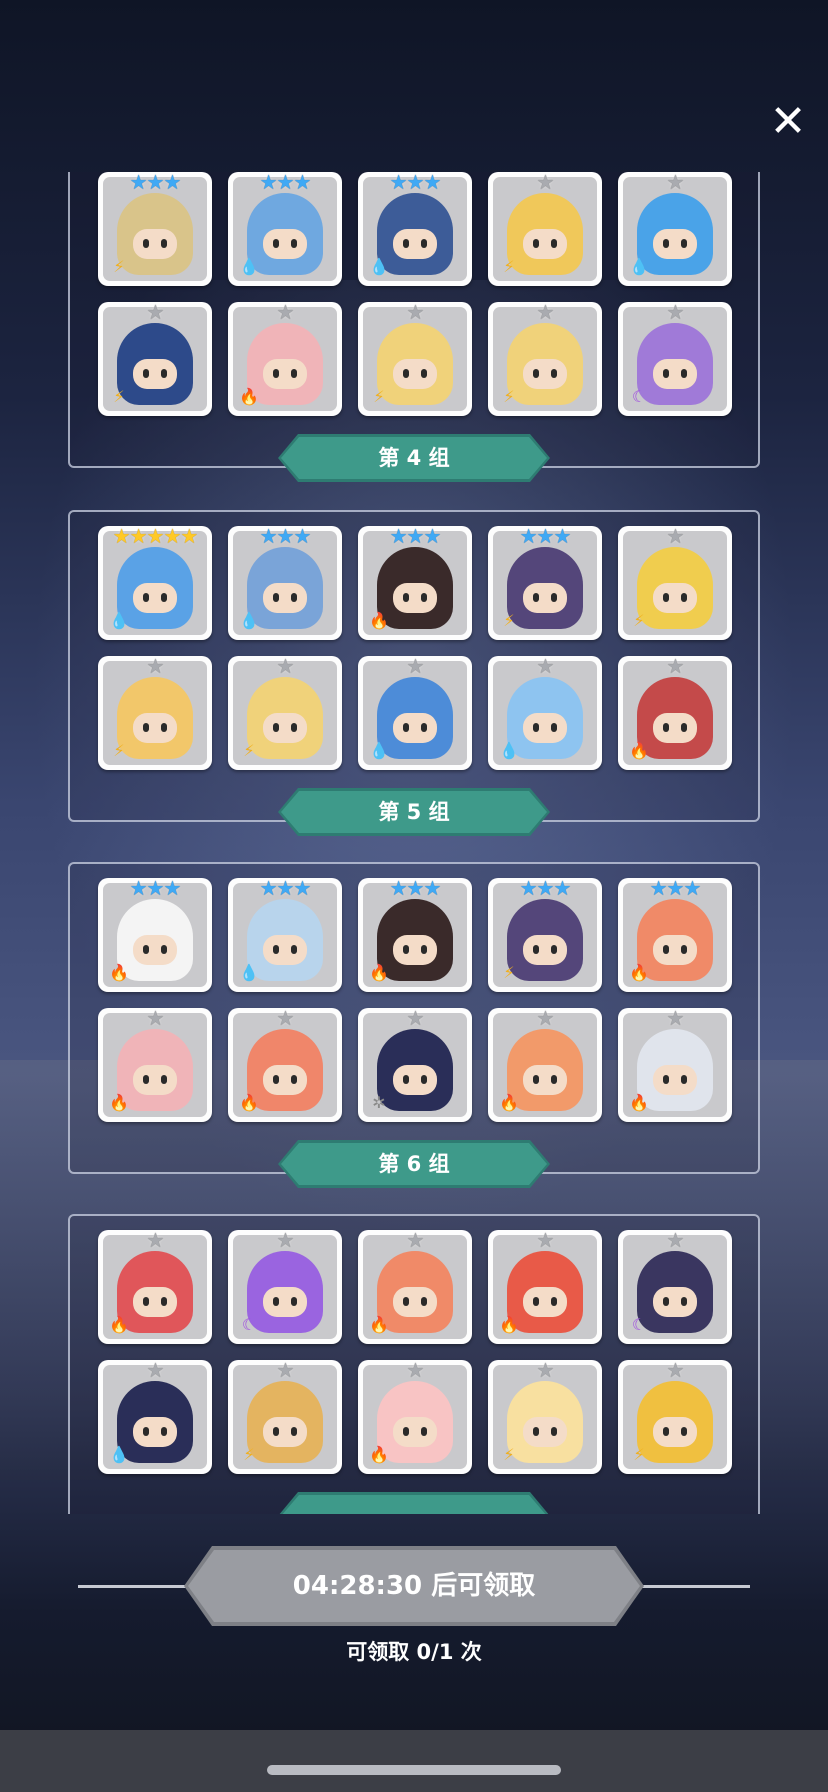 This screenshot has height=1792, width=828. What do you see at coordinates (414, 1586) in the screenshot?
I see `claim-timer-button: 04:28:30 后可领取` at bounding box center [414, 1586].